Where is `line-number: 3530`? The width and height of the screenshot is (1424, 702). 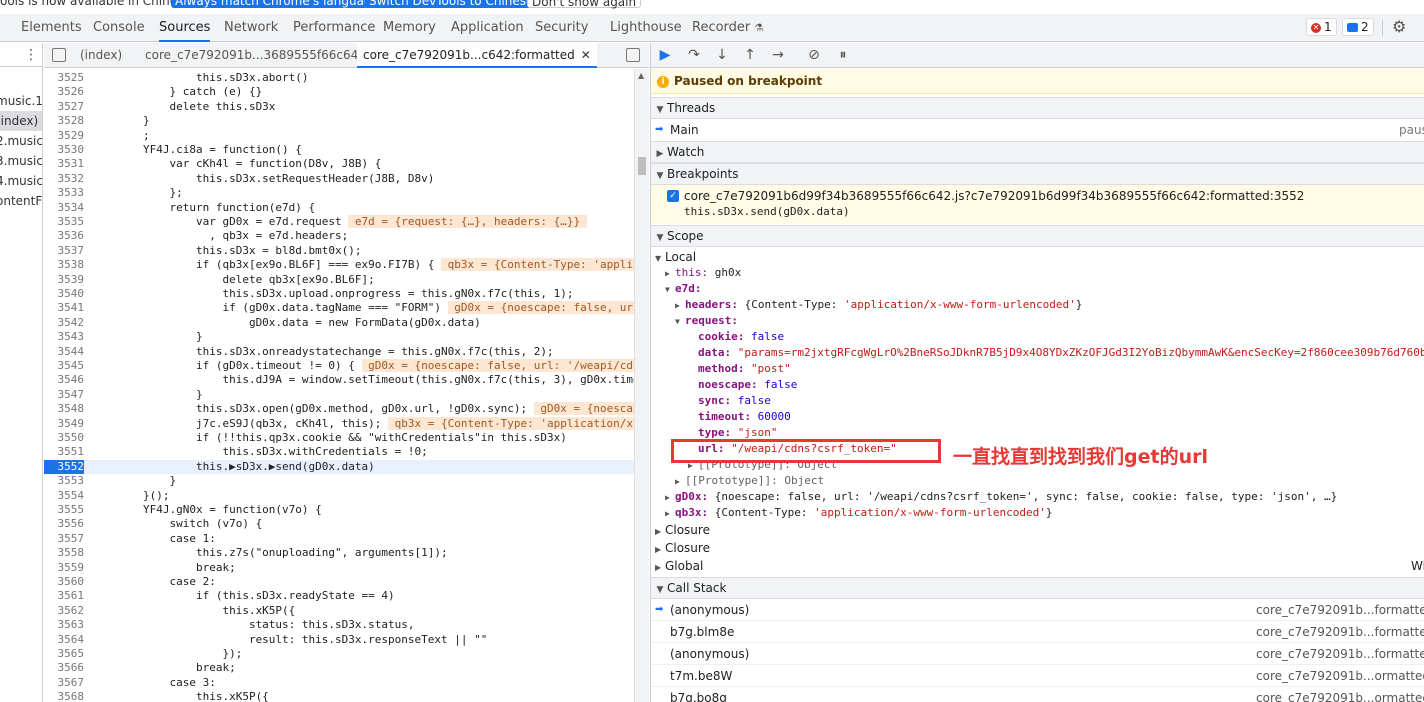 line-number: 3530 is located at coordinates (64, 150).